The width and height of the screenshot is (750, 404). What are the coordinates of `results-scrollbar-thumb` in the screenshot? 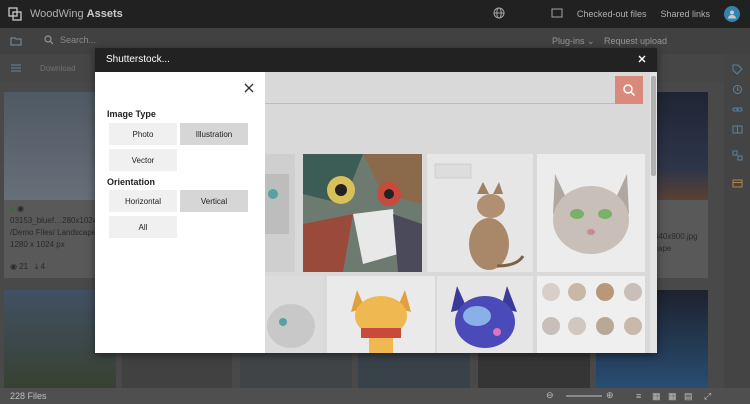 It's located at (653, 126).